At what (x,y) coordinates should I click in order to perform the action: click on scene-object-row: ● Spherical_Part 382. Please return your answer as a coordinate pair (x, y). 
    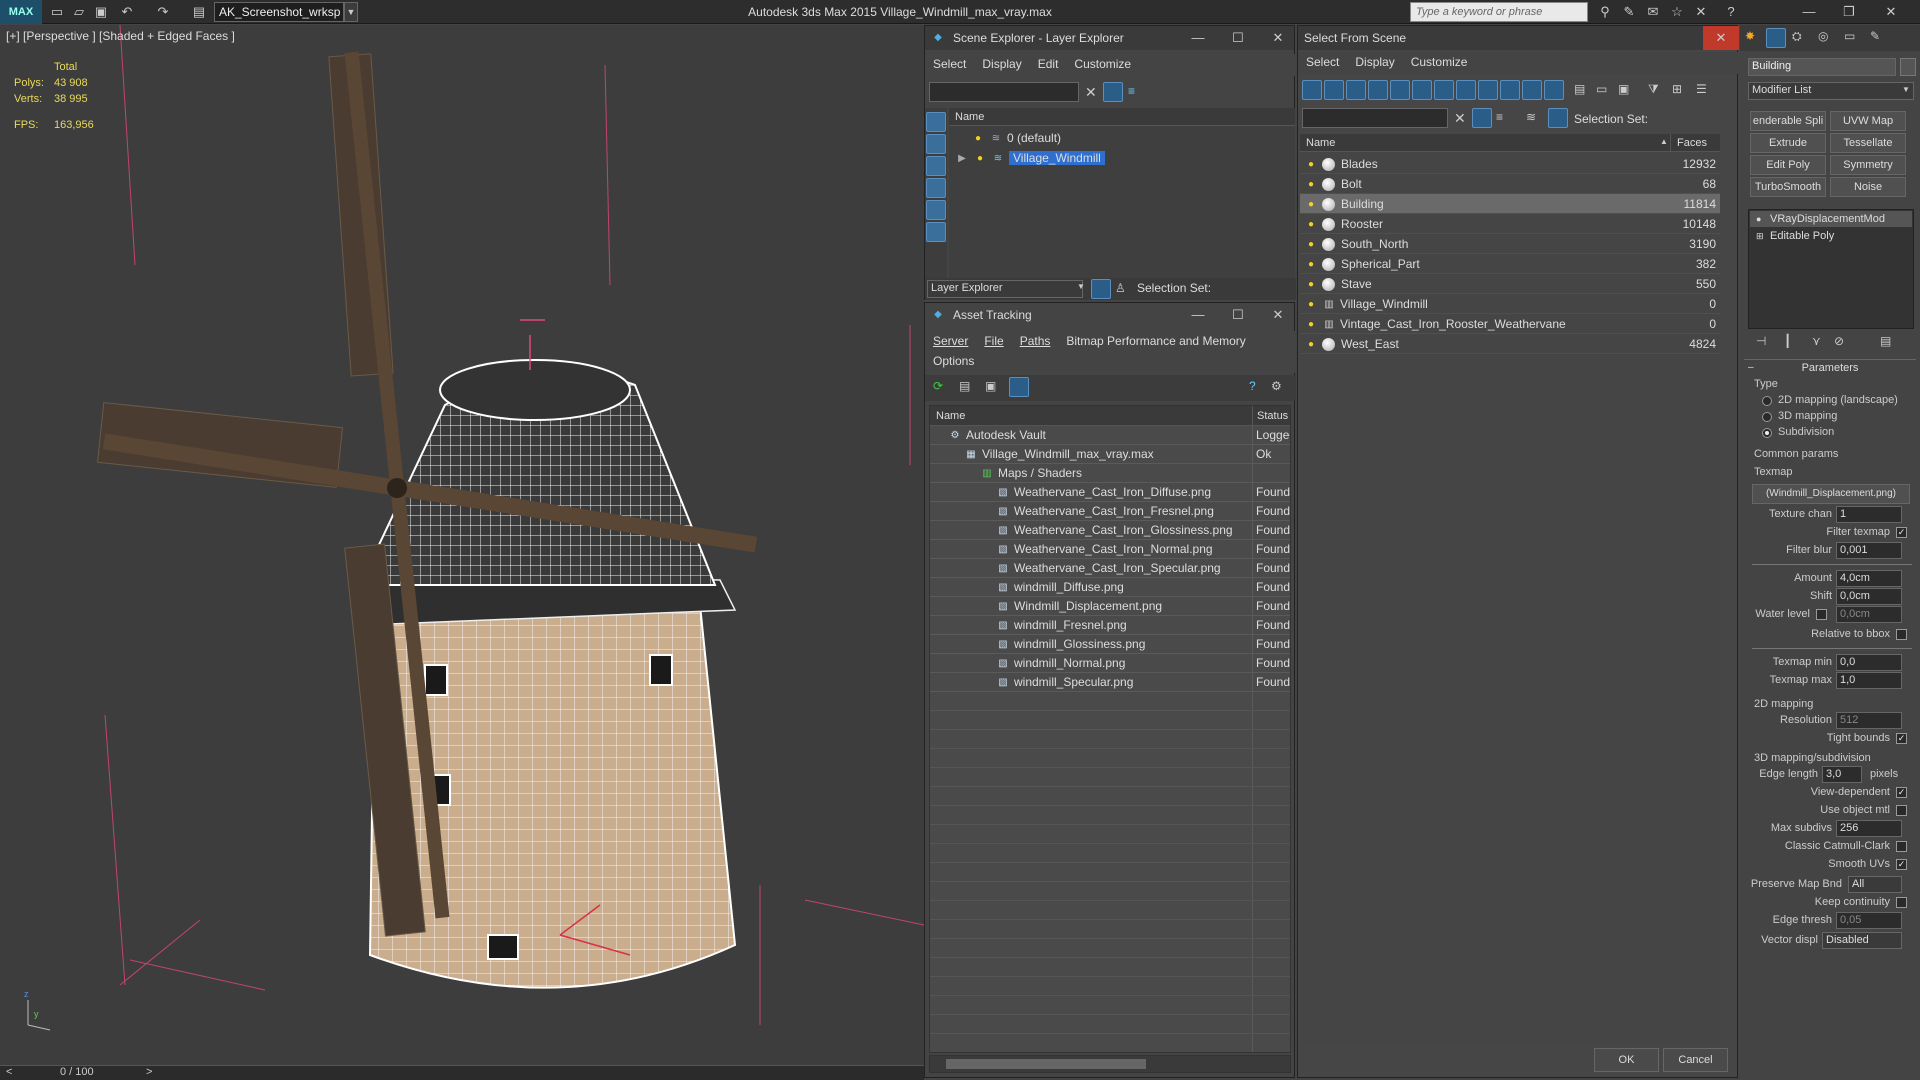
    Looking at the image, I should click on (1510, 264).